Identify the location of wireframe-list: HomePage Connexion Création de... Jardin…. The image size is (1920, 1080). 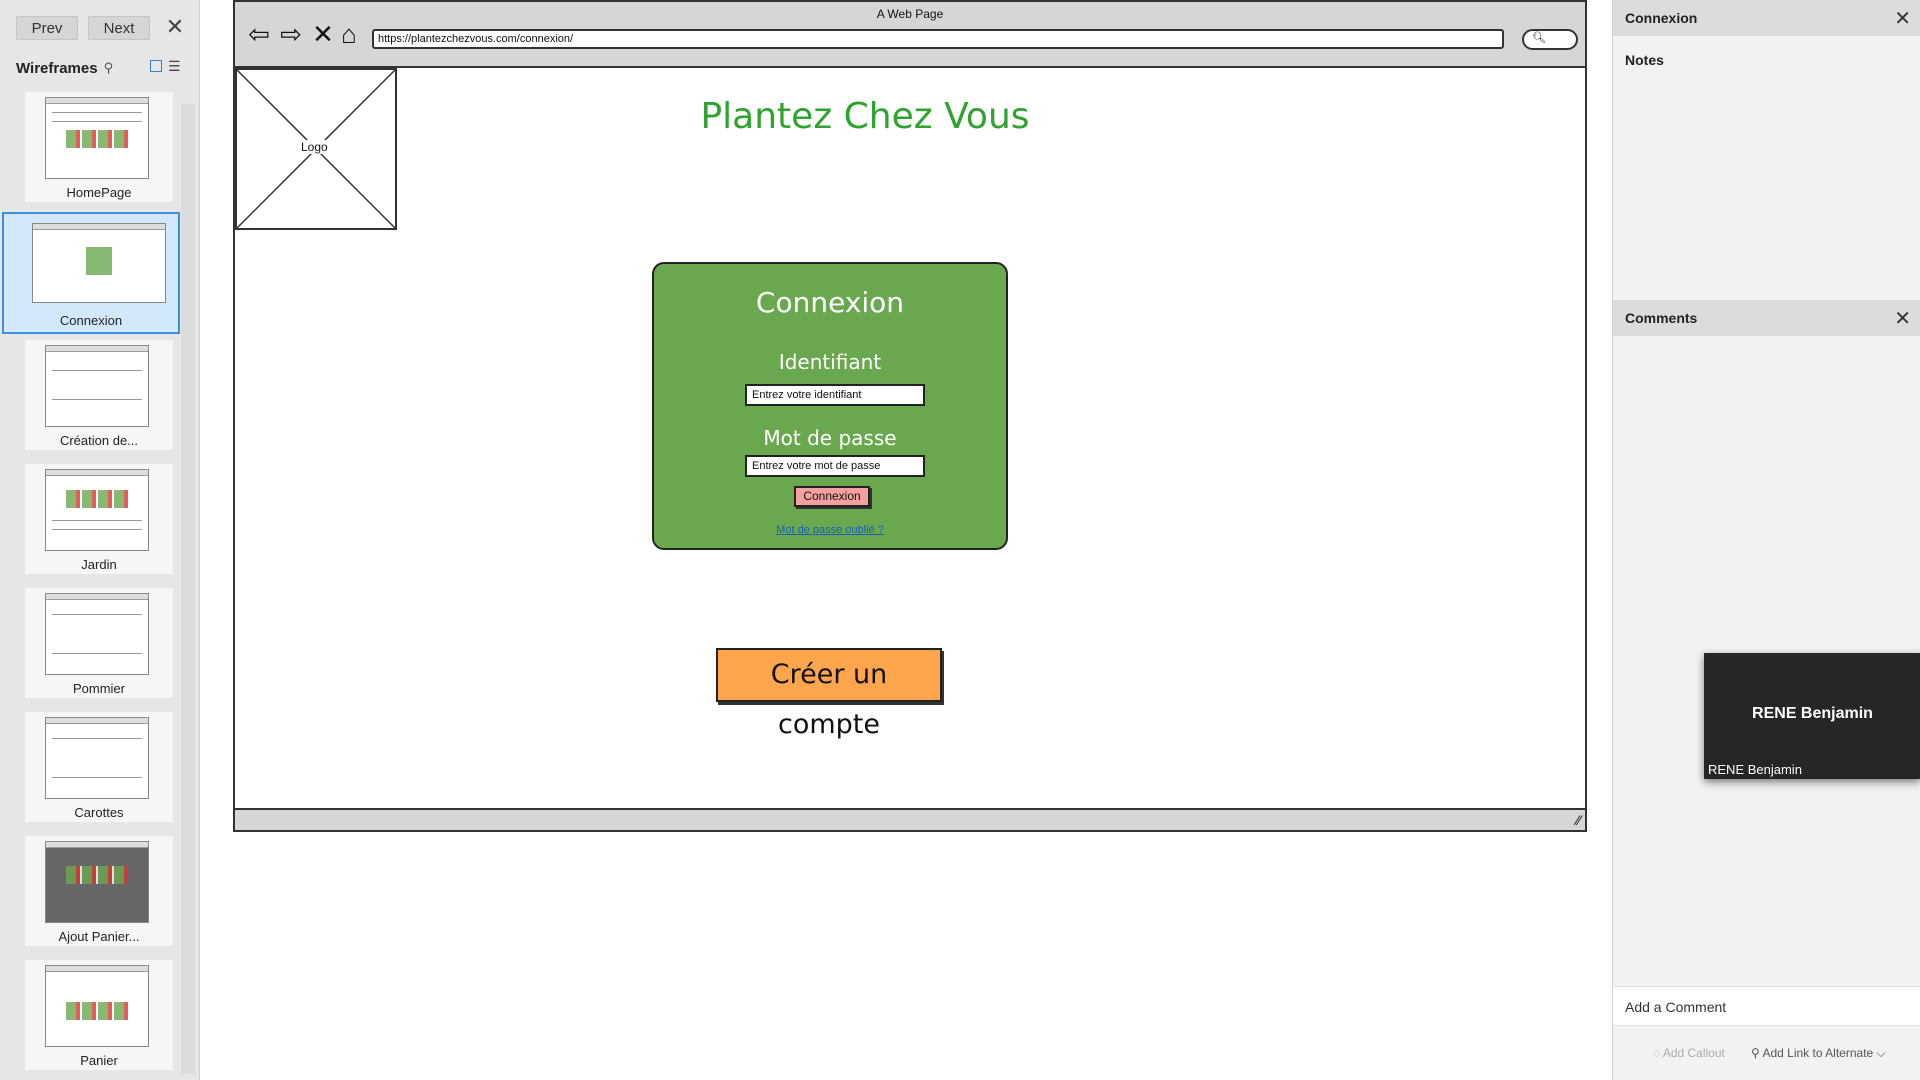
(90, 586).